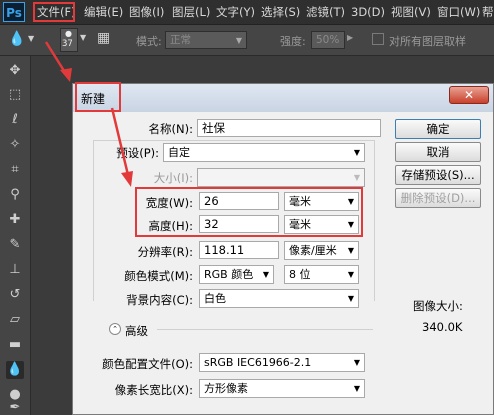 The height and width of the screenshot is (415, 494). What do you see at coordinates (88, 114) in the screenshot?
I see `annotation-arrows` at bounding box center [88, 114].